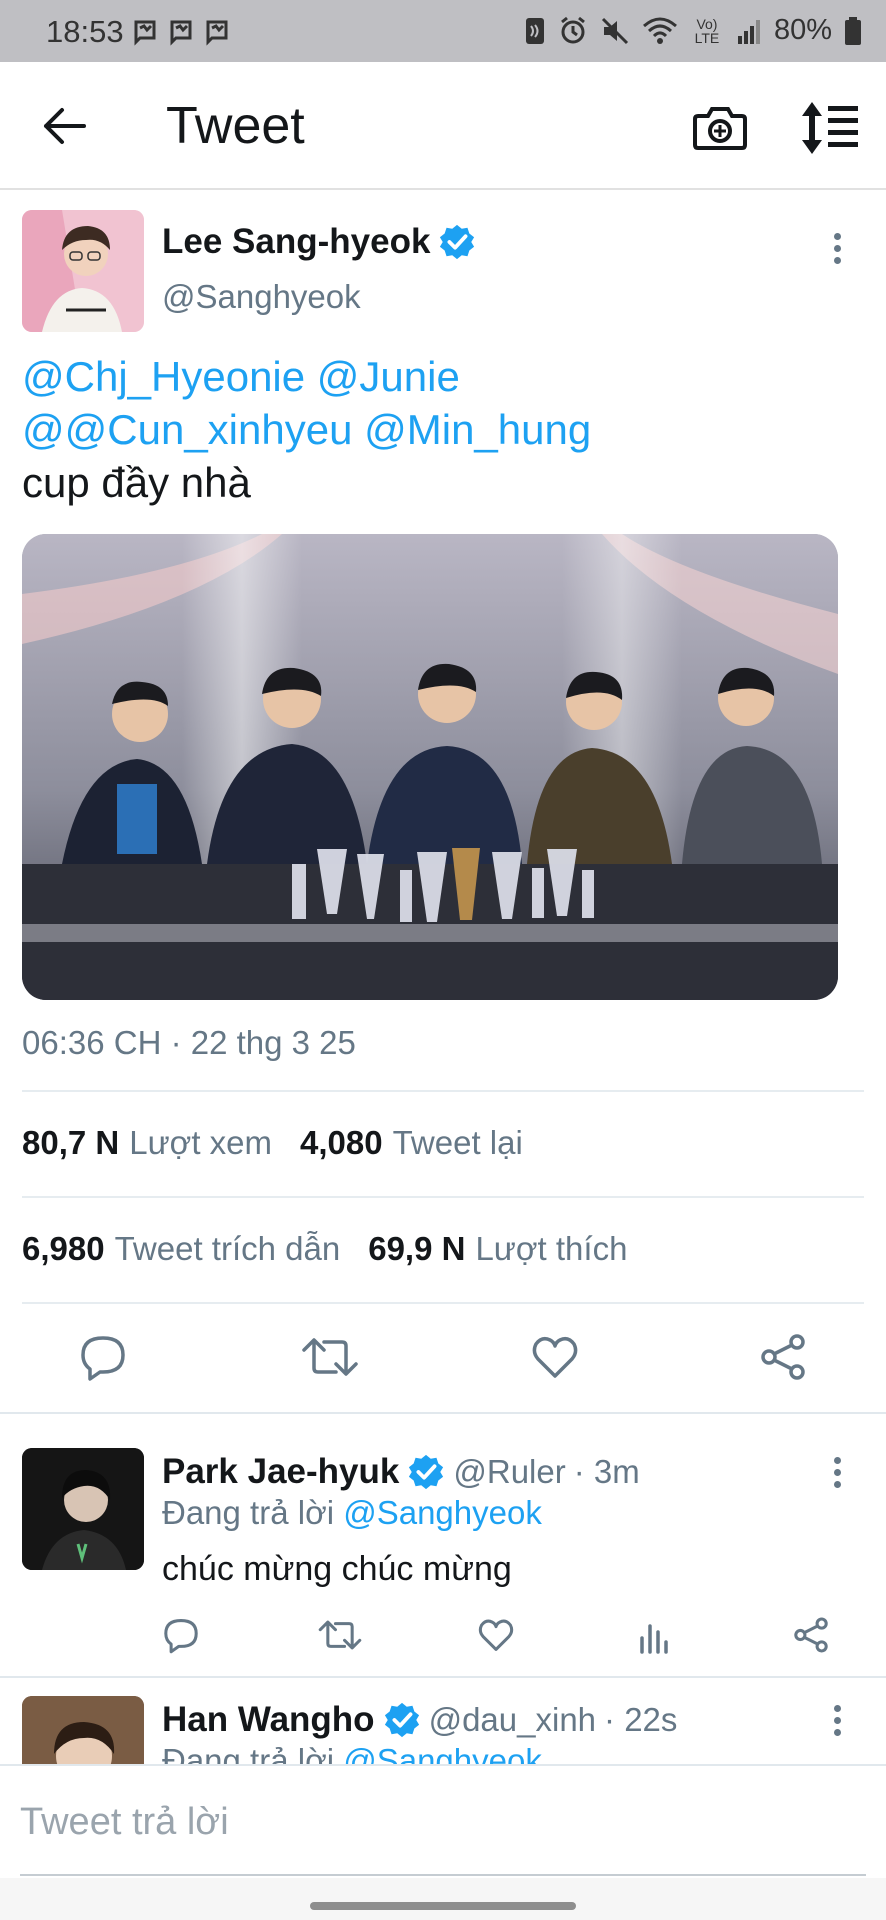  What do you see at coordinates (509, 1472) in the screenshot?
I see `reply-author-handle: @Ruler` at bounding box center [509, 1472].